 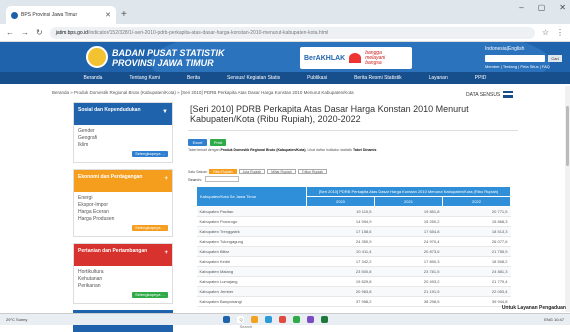 What do you see at coordinates (521, 7) in the screenshot?
I see `minimize-icon: –` at bounding box center [521, 7].